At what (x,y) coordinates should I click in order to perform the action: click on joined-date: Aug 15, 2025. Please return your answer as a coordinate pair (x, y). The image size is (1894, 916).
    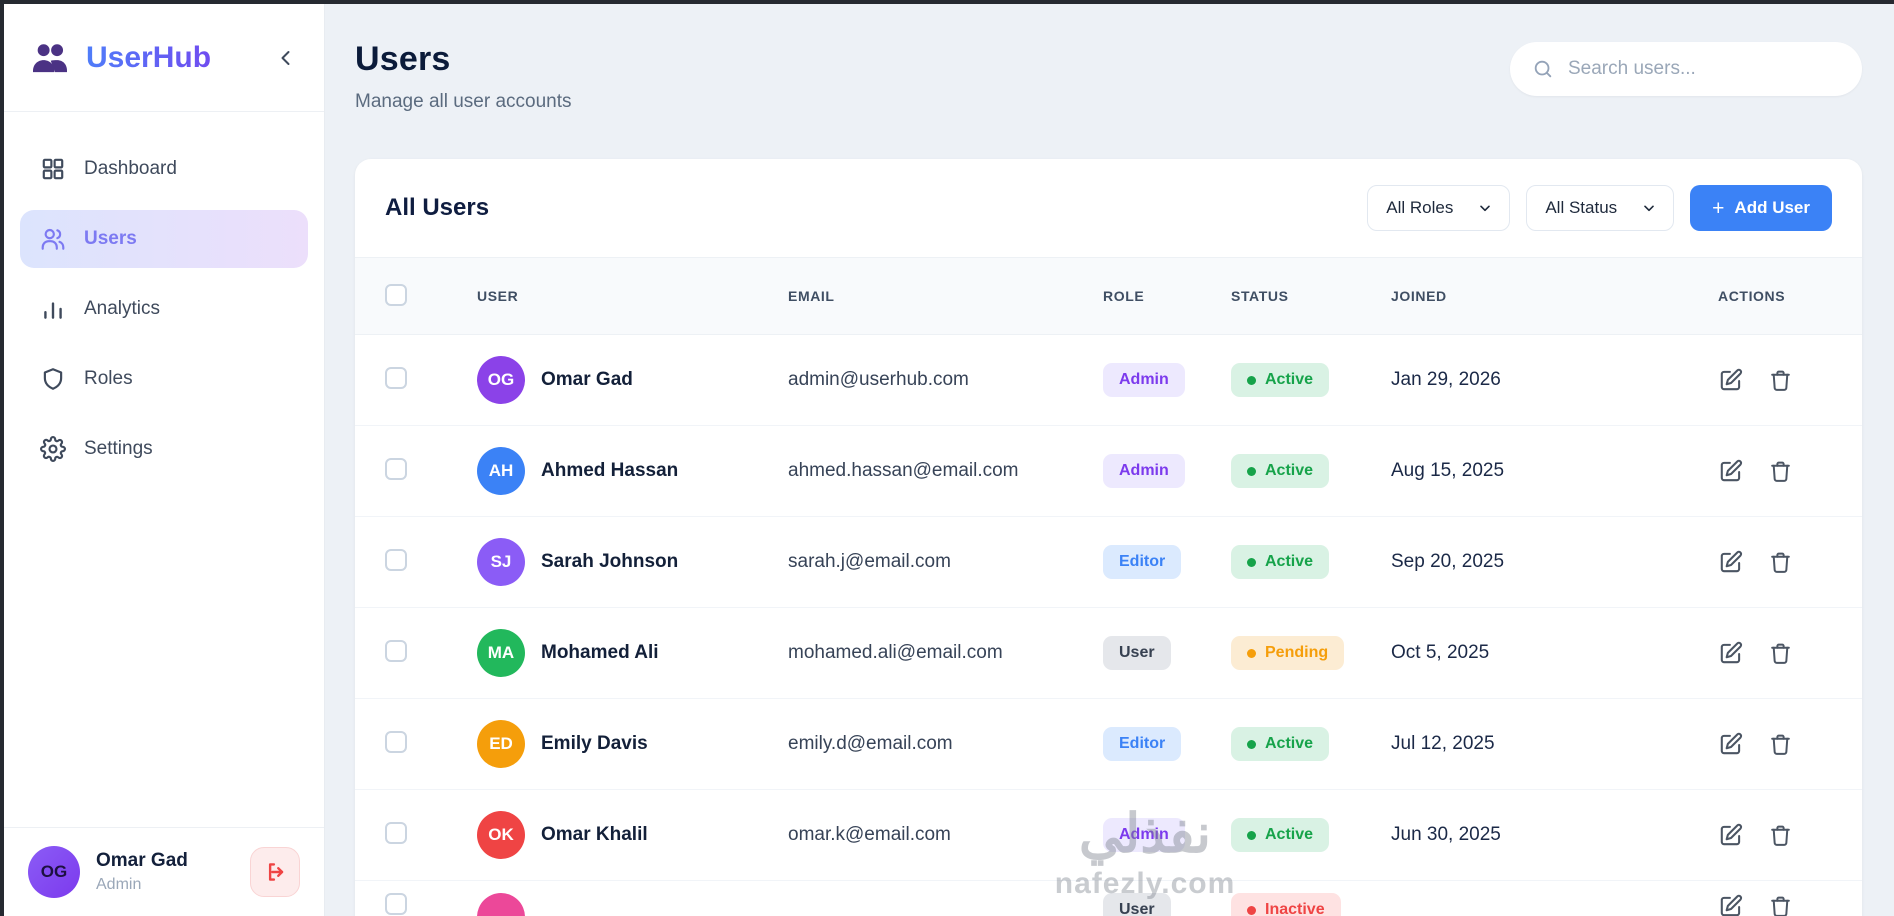
    Looking at the image, I should click on (1448, 470).